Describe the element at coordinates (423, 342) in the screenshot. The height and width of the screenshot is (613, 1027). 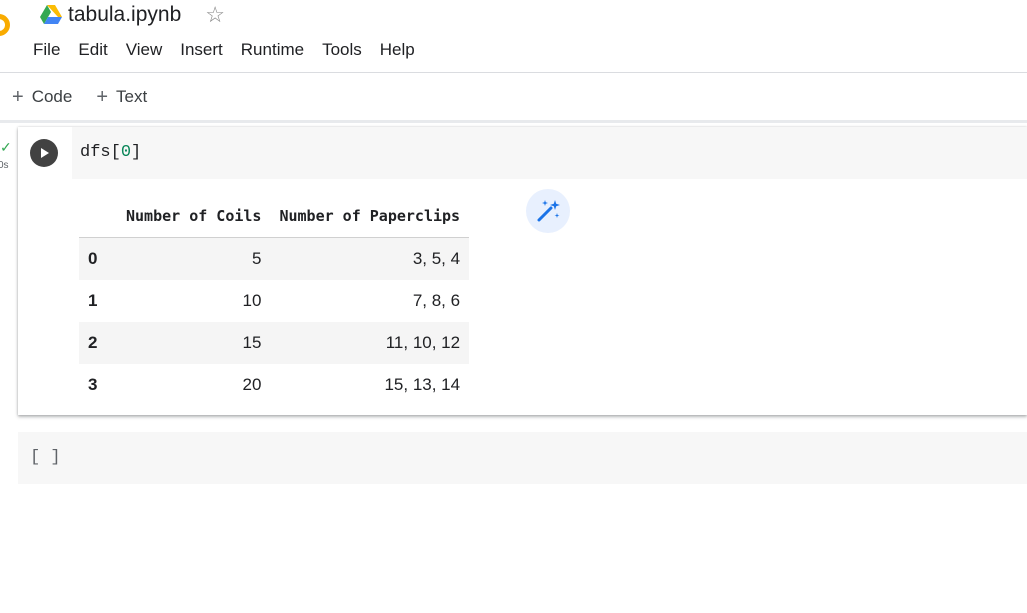
I see `cell-paperclips: 11, 10, 12` at that location.